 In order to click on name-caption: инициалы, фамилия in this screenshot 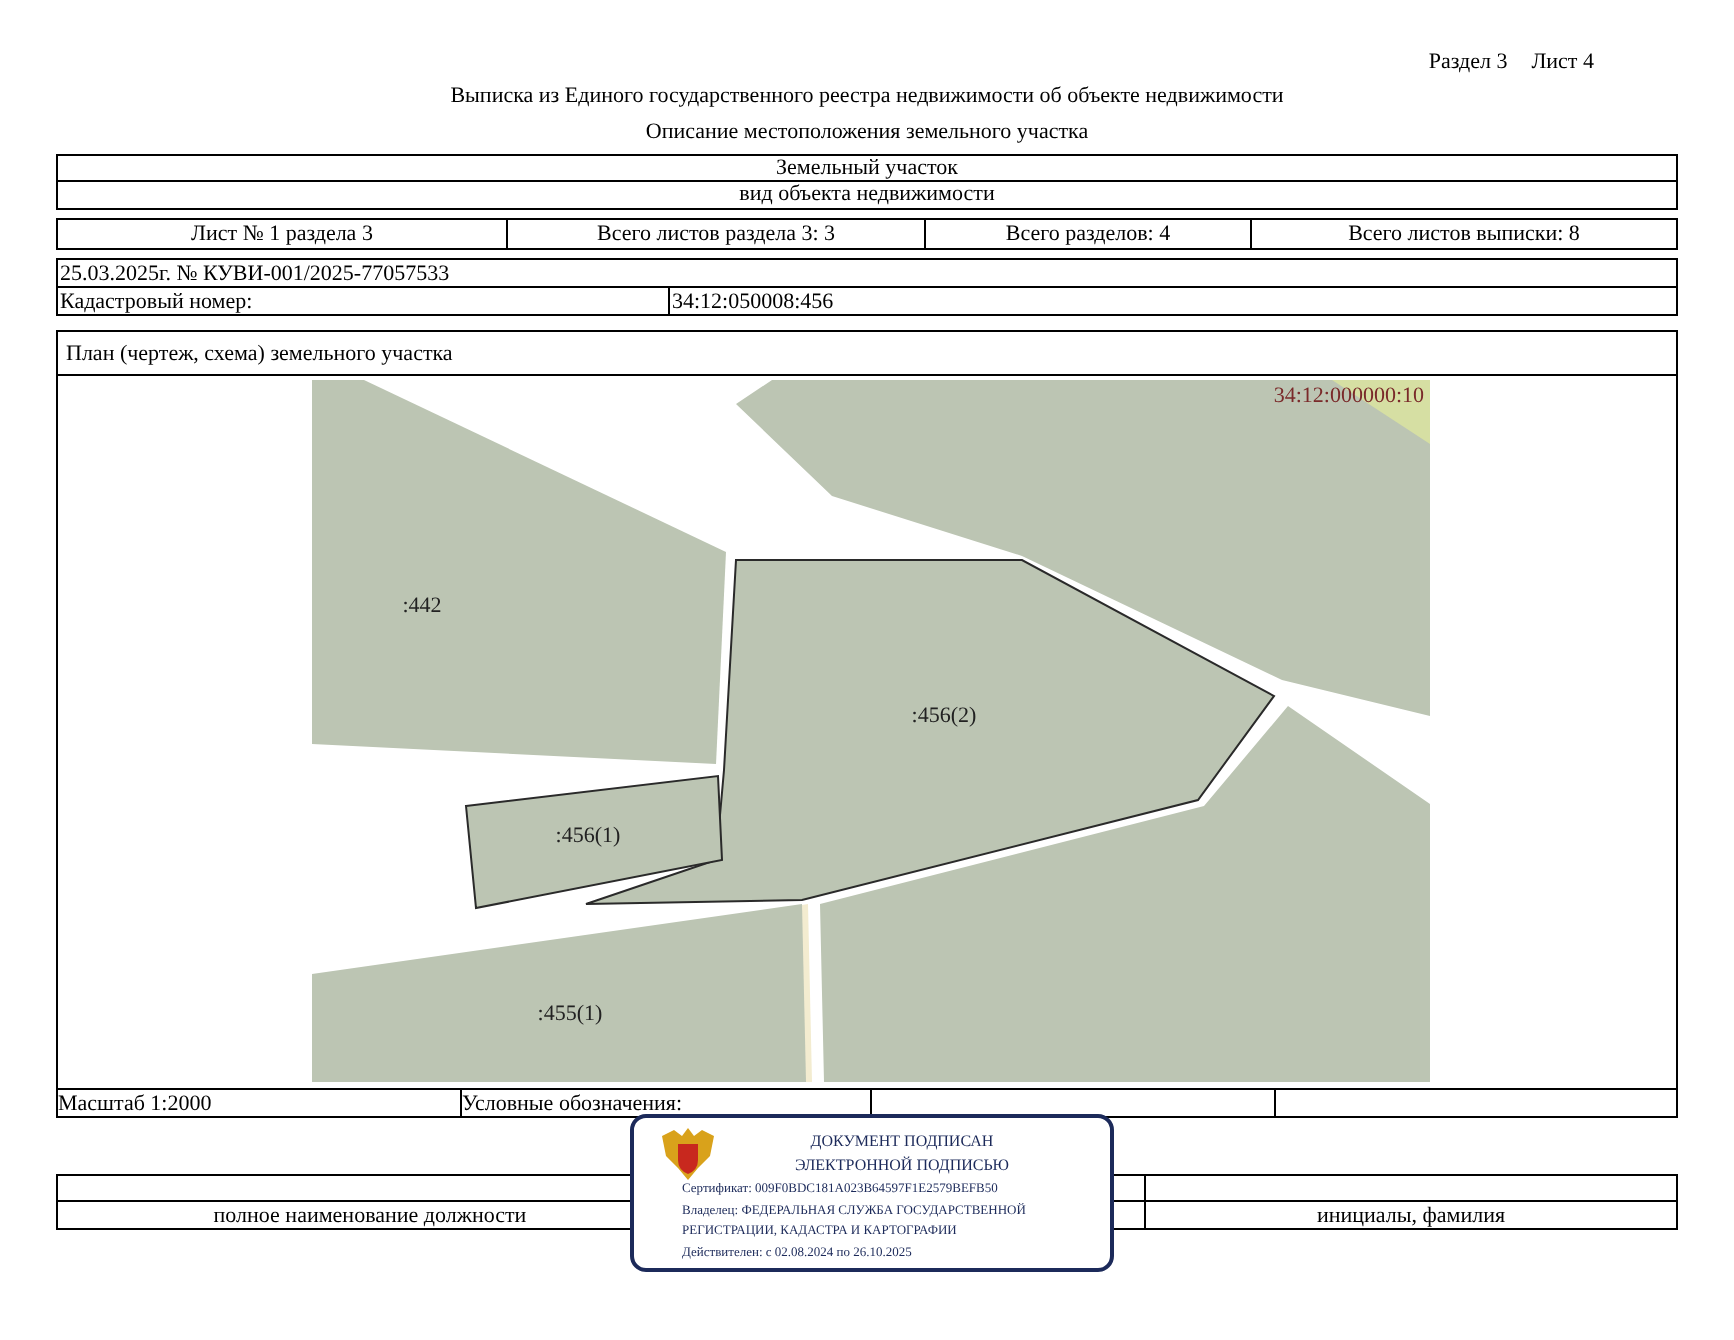, I will do `click(1411, 1215)`.